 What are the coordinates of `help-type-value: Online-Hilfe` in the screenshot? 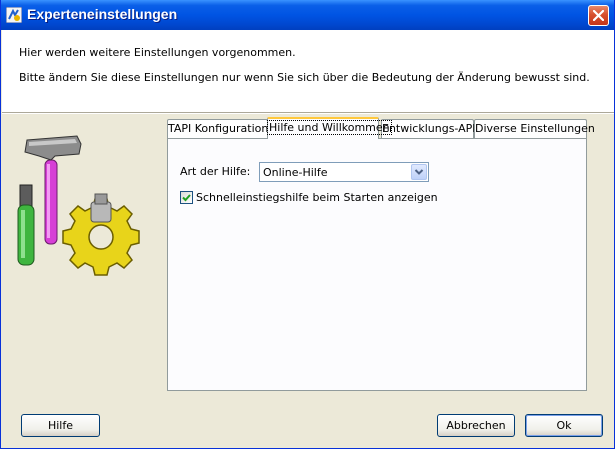 It's located at (295, 172).